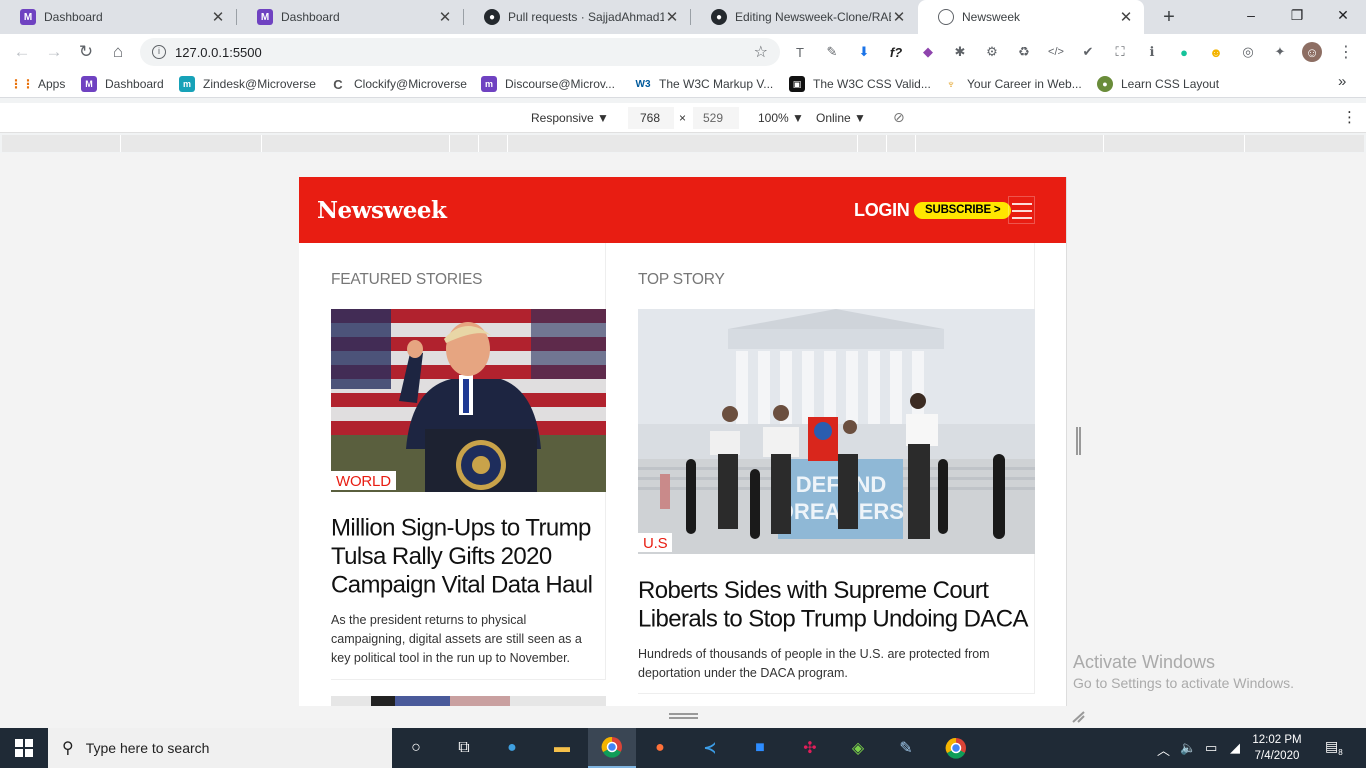 The image size is (1366, 768). I want to click on maximize-button: ❐, so click(1297, 15).